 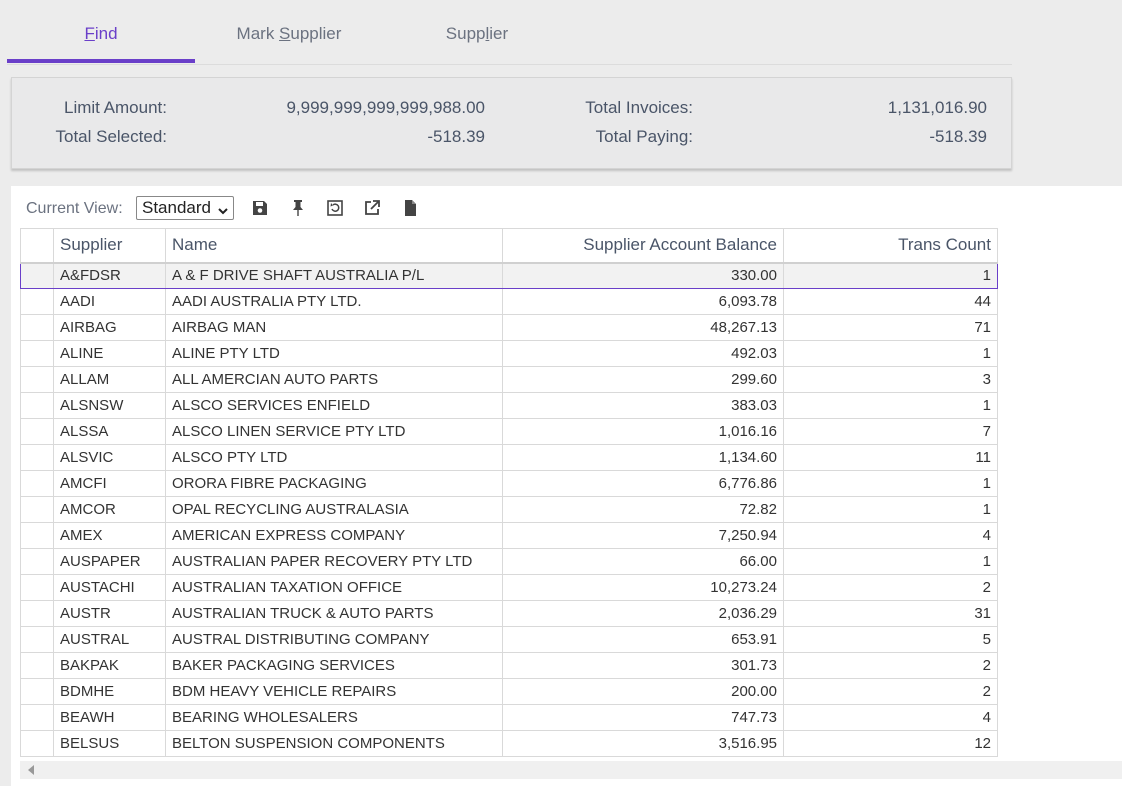 I want to click on table-row: ALSNSW ALSCO SERVICES ENFIELD 383.03 1, so click(x=509, y=405).